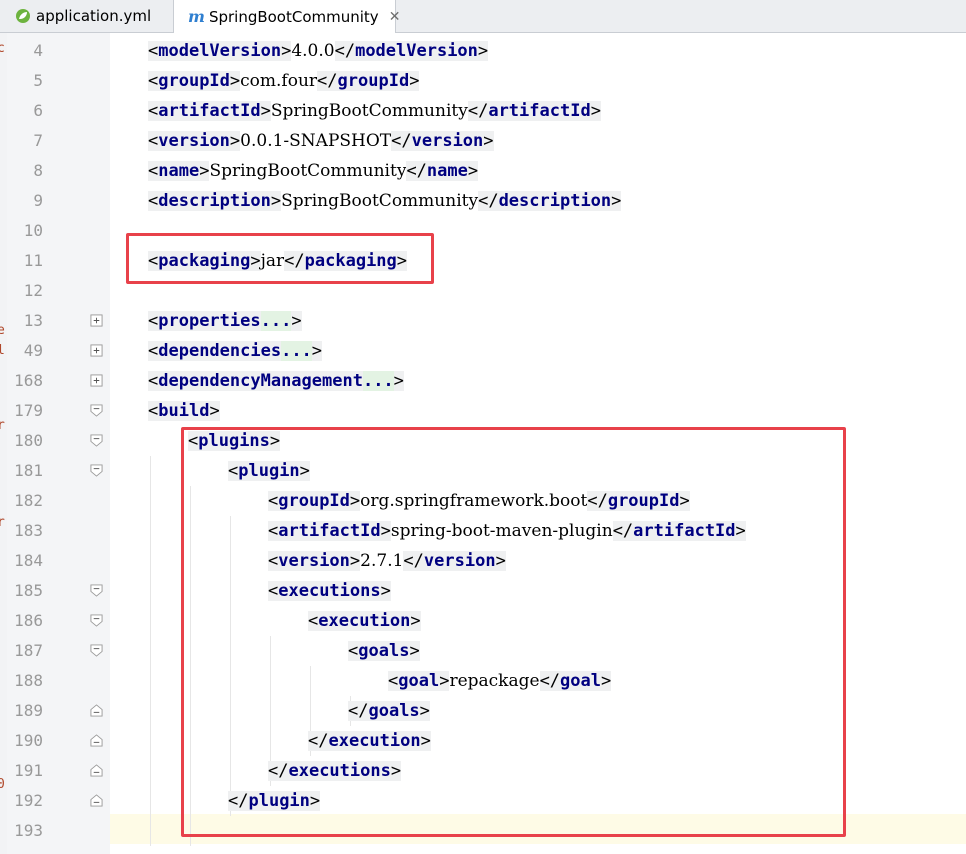 The height and width of the screenshot is (854, 966). Describe the element at coordinates (23, 16) in the screenshot. I see `spring-leaf-icon` at that location.